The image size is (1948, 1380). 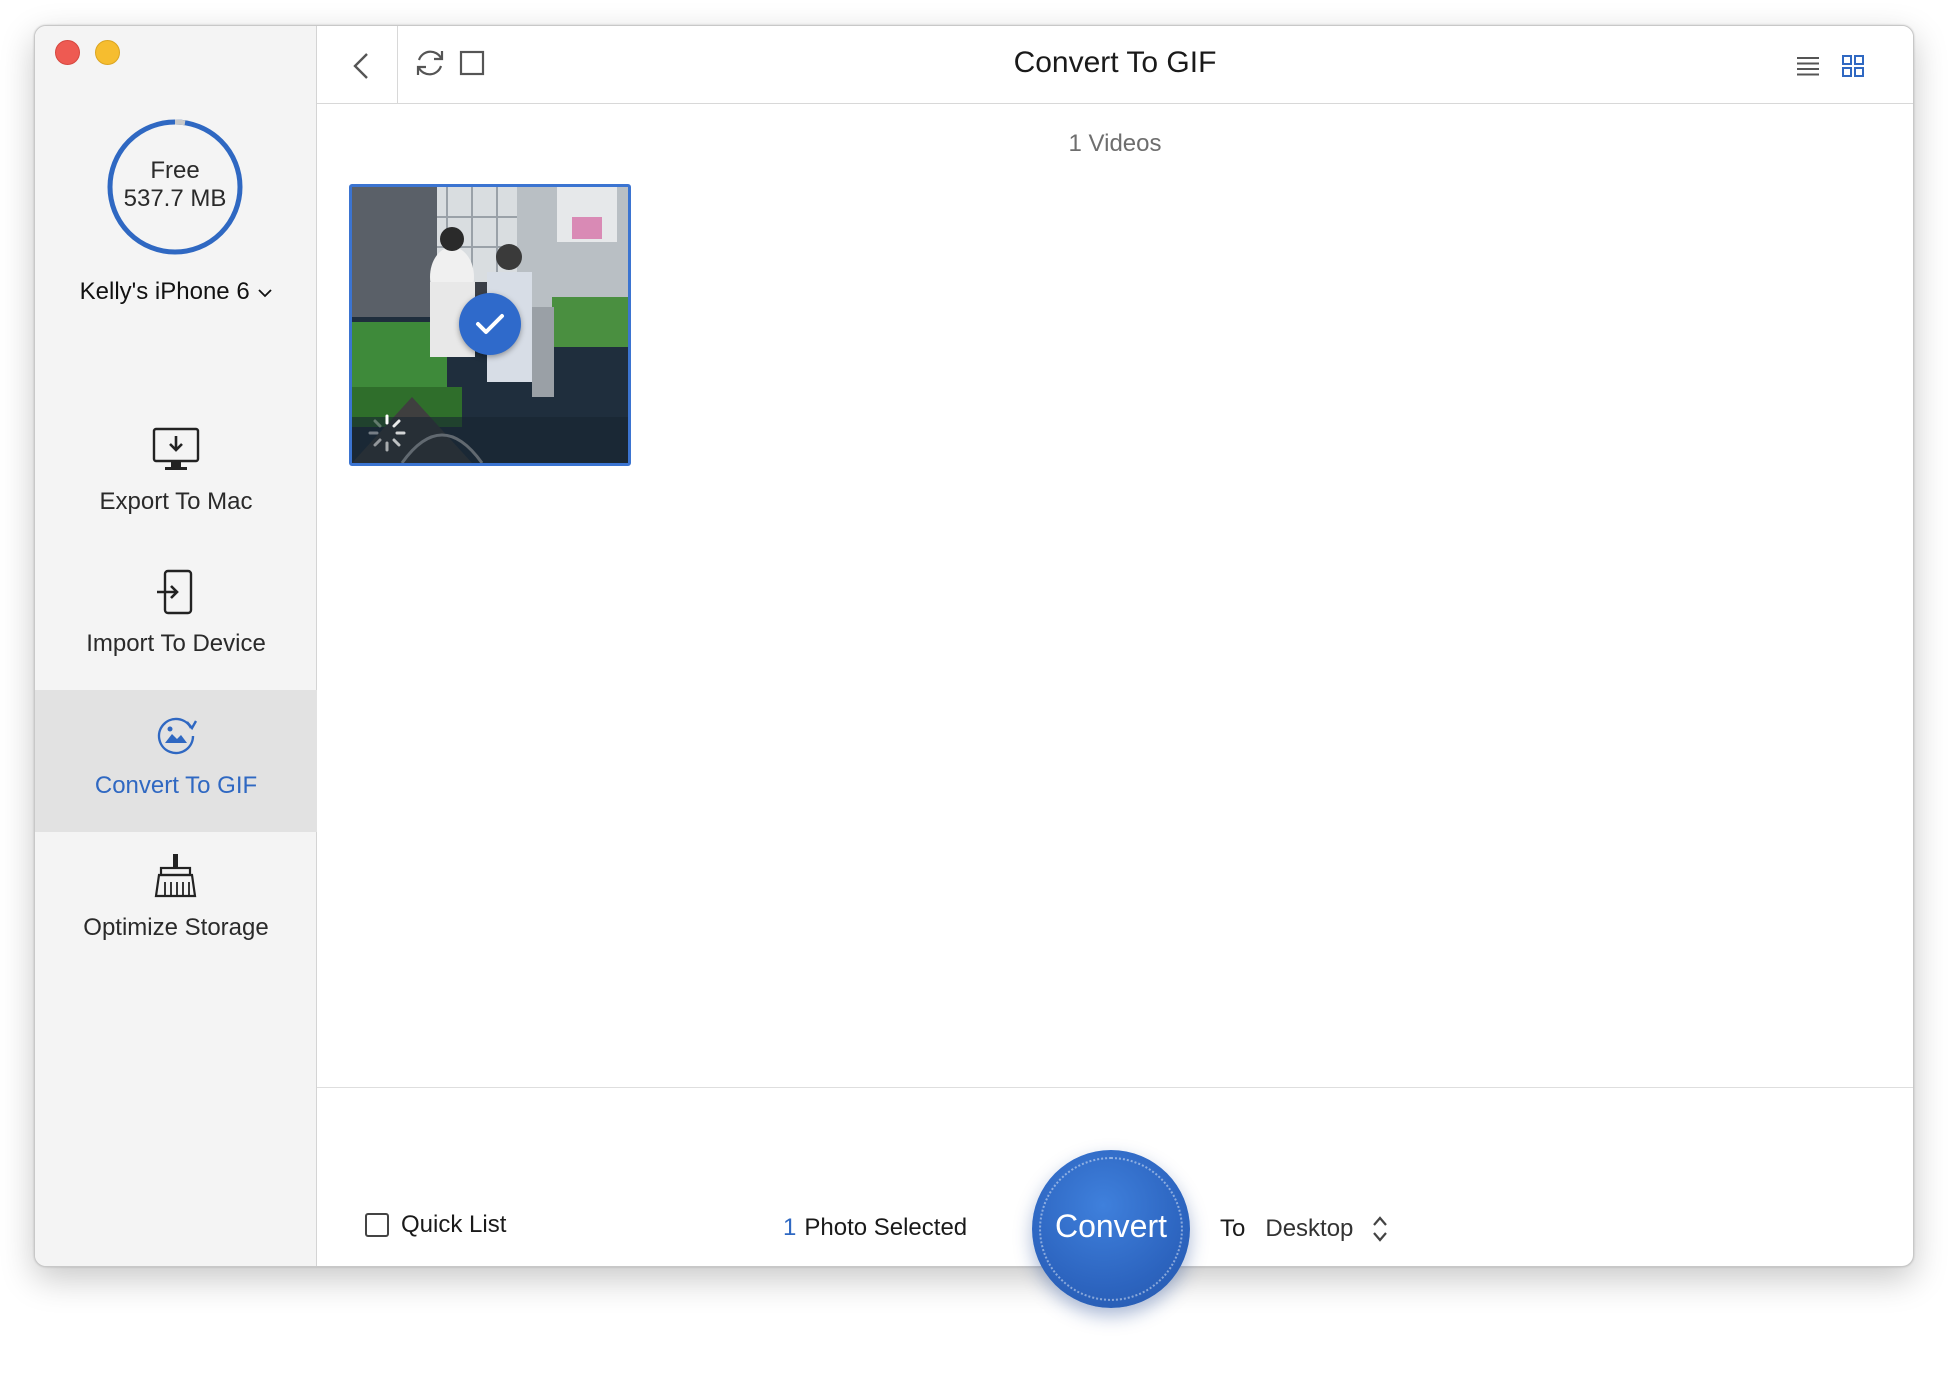 I want to click on loading-spinner-icon, so click(x=387, y=433).